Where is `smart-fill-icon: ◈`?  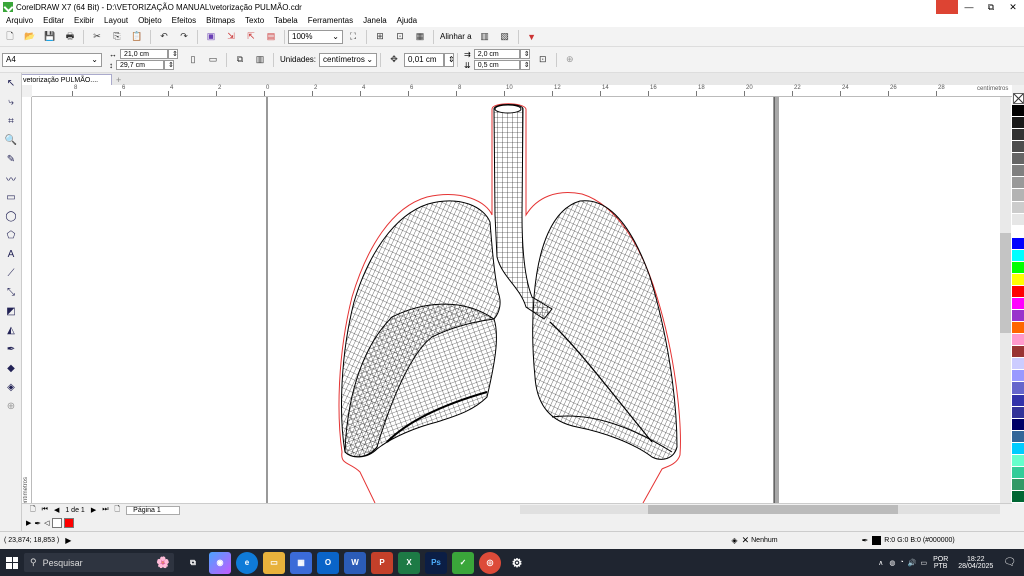
smart-fill-icon: ◈ is located at coordinates (11, 387).